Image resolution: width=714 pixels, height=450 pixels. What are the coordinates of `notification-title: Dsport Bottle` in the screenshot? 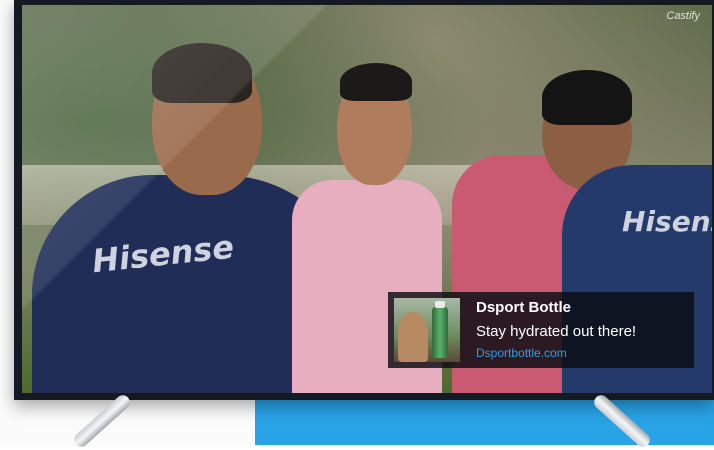 It's located at (523, 307).